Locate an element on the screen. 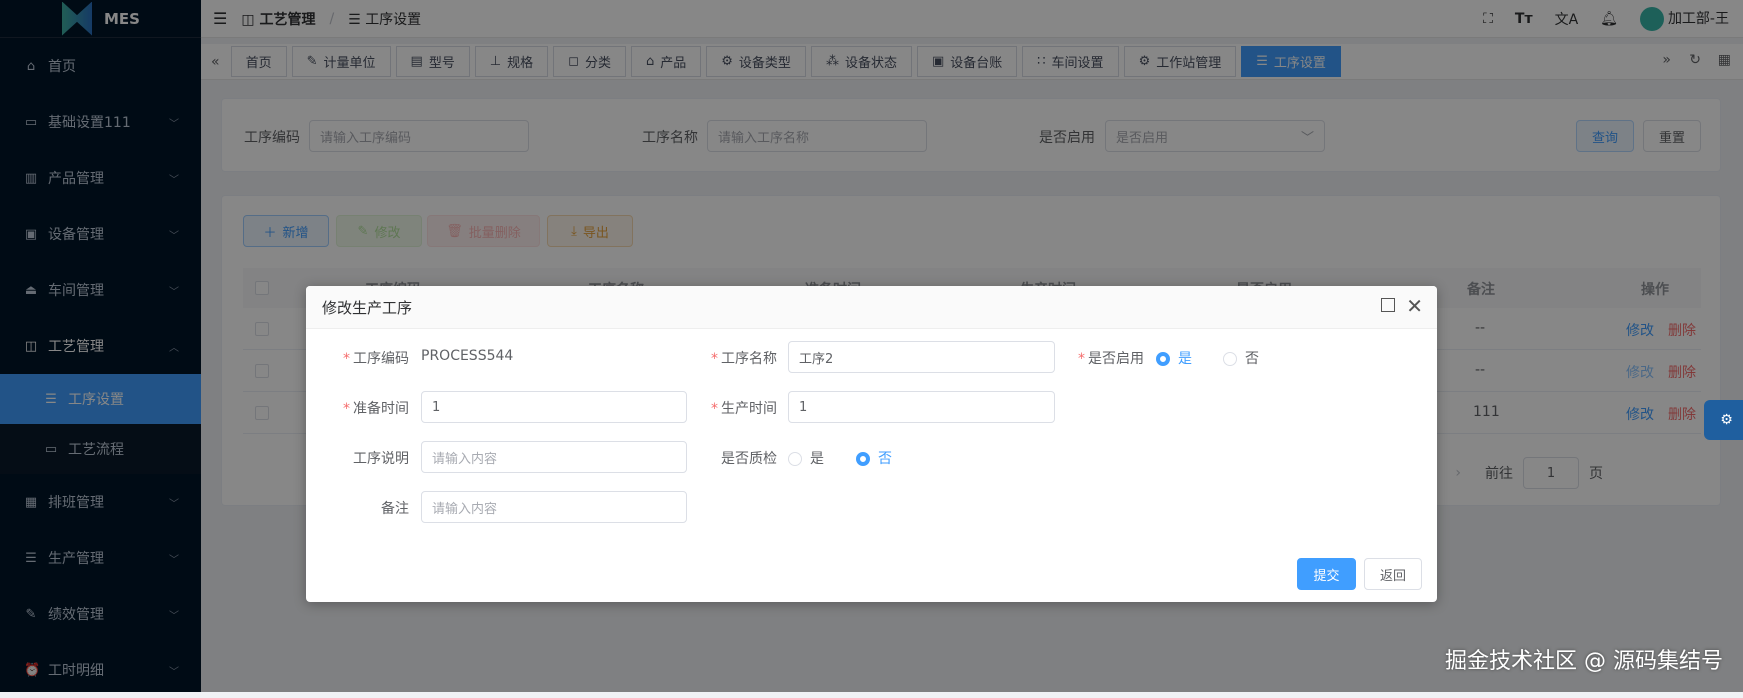 The height and width of the screenshot is (698, 1743). button-label: 提交 is located at coordinates (1326, 576).